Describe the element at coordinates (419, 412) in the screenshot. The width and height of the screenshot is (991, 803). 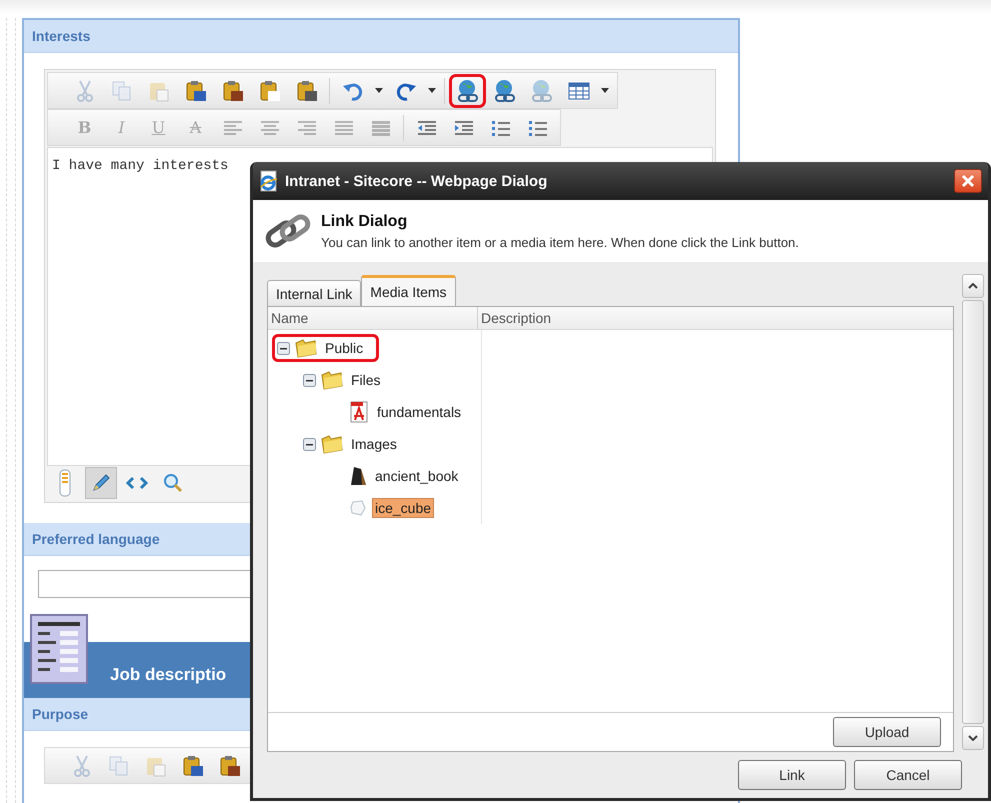
I see `tree-item: fundamentals` at that location.